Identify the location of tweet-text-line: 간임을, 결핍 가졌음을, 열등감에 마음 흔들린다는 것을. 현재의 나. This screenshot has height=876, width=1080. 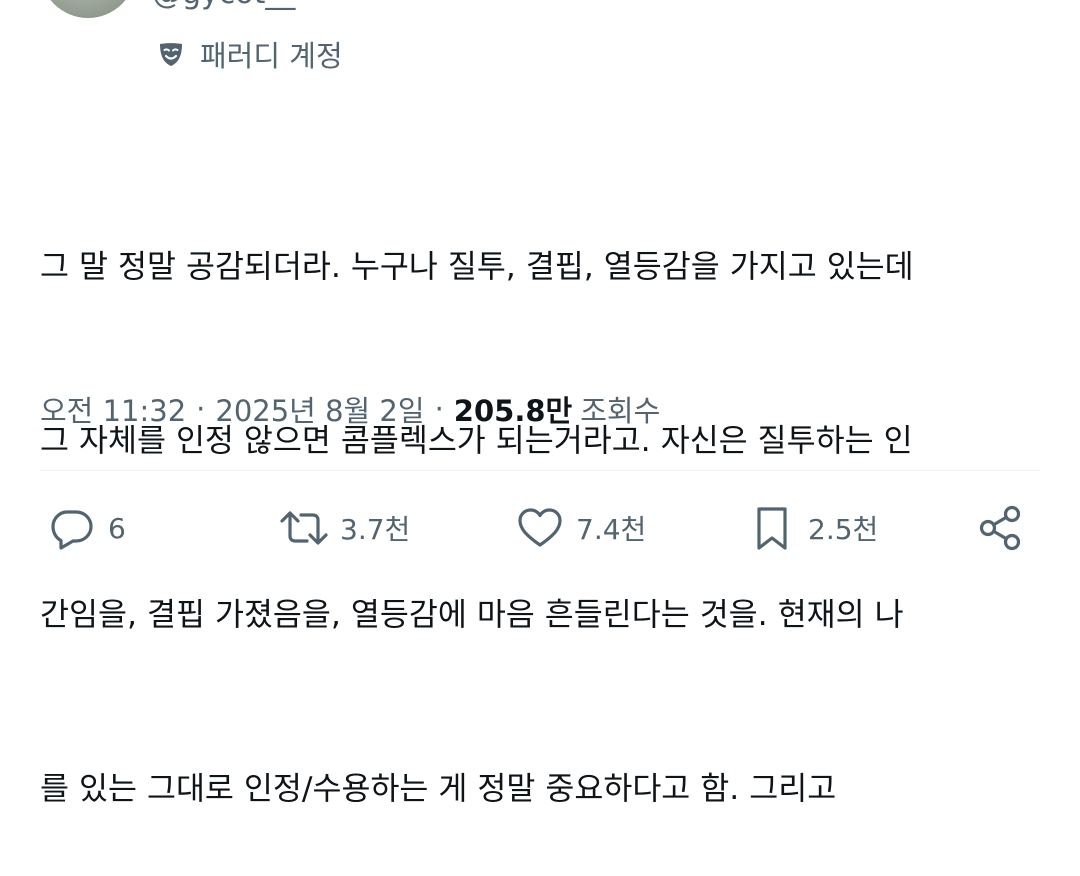
(472, 615).